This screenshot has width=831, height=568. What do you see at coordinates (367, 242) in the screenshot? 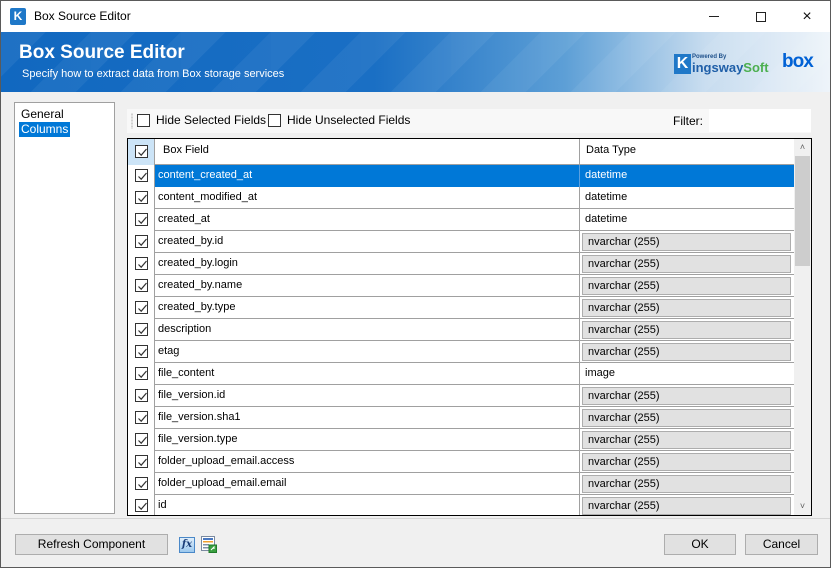
I see `box-field-cell: created_by.id` at bounding box center [367, 242].